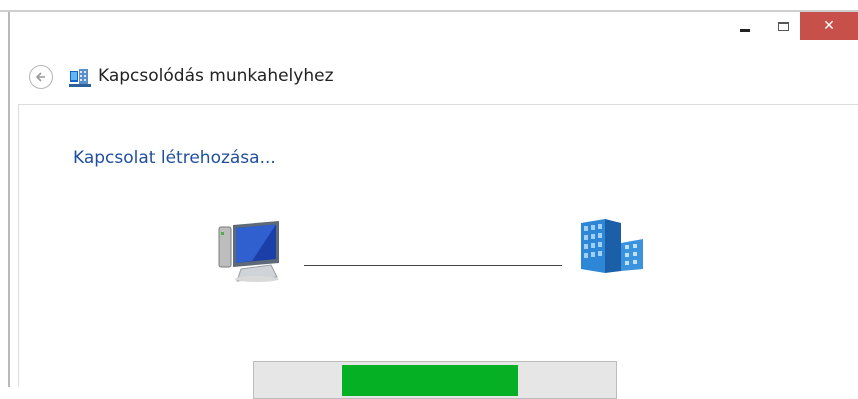  What do you see at coordinates (80, 78) in the screenshot?
I see `workplace-network-icon` at bounding box center [80, 78].